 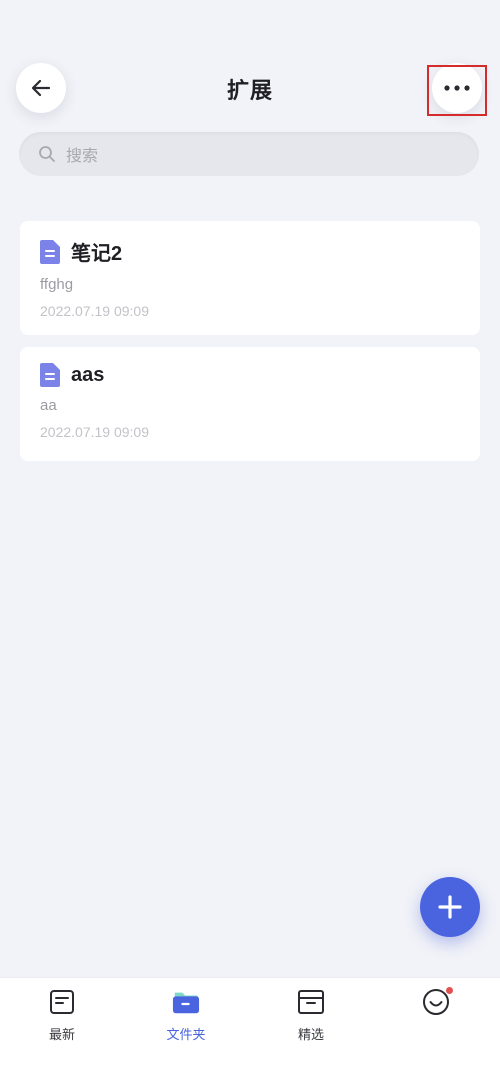 What do you see at coordinates (61, 1034) in the screenshot?
I see `nav-item-label: 最新` at bounding box center [61, 1034].